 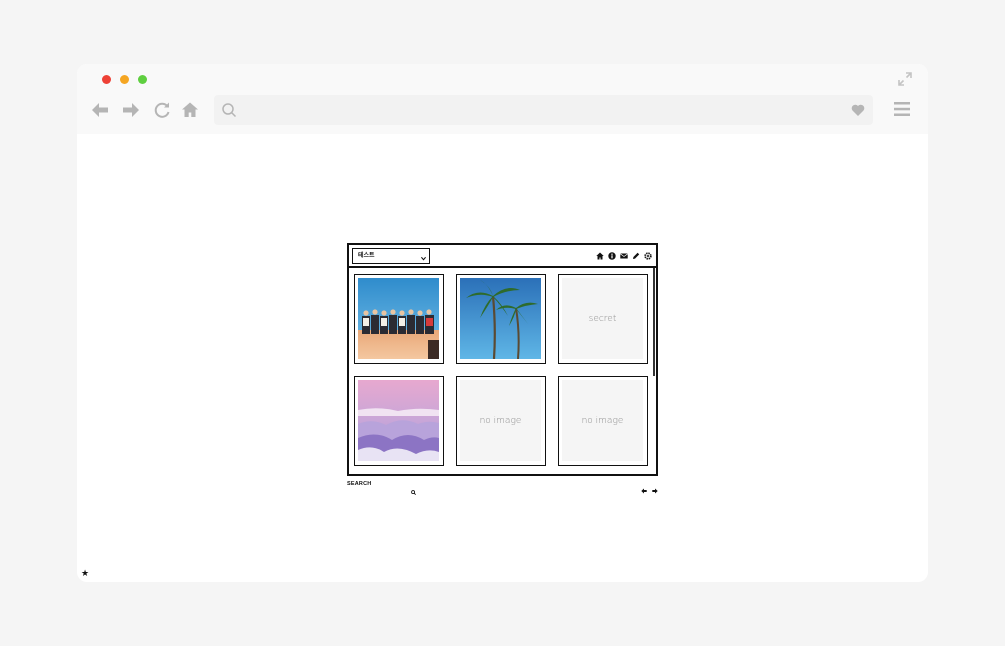 I want to click on reload-icon, so click(x=162, y=110).